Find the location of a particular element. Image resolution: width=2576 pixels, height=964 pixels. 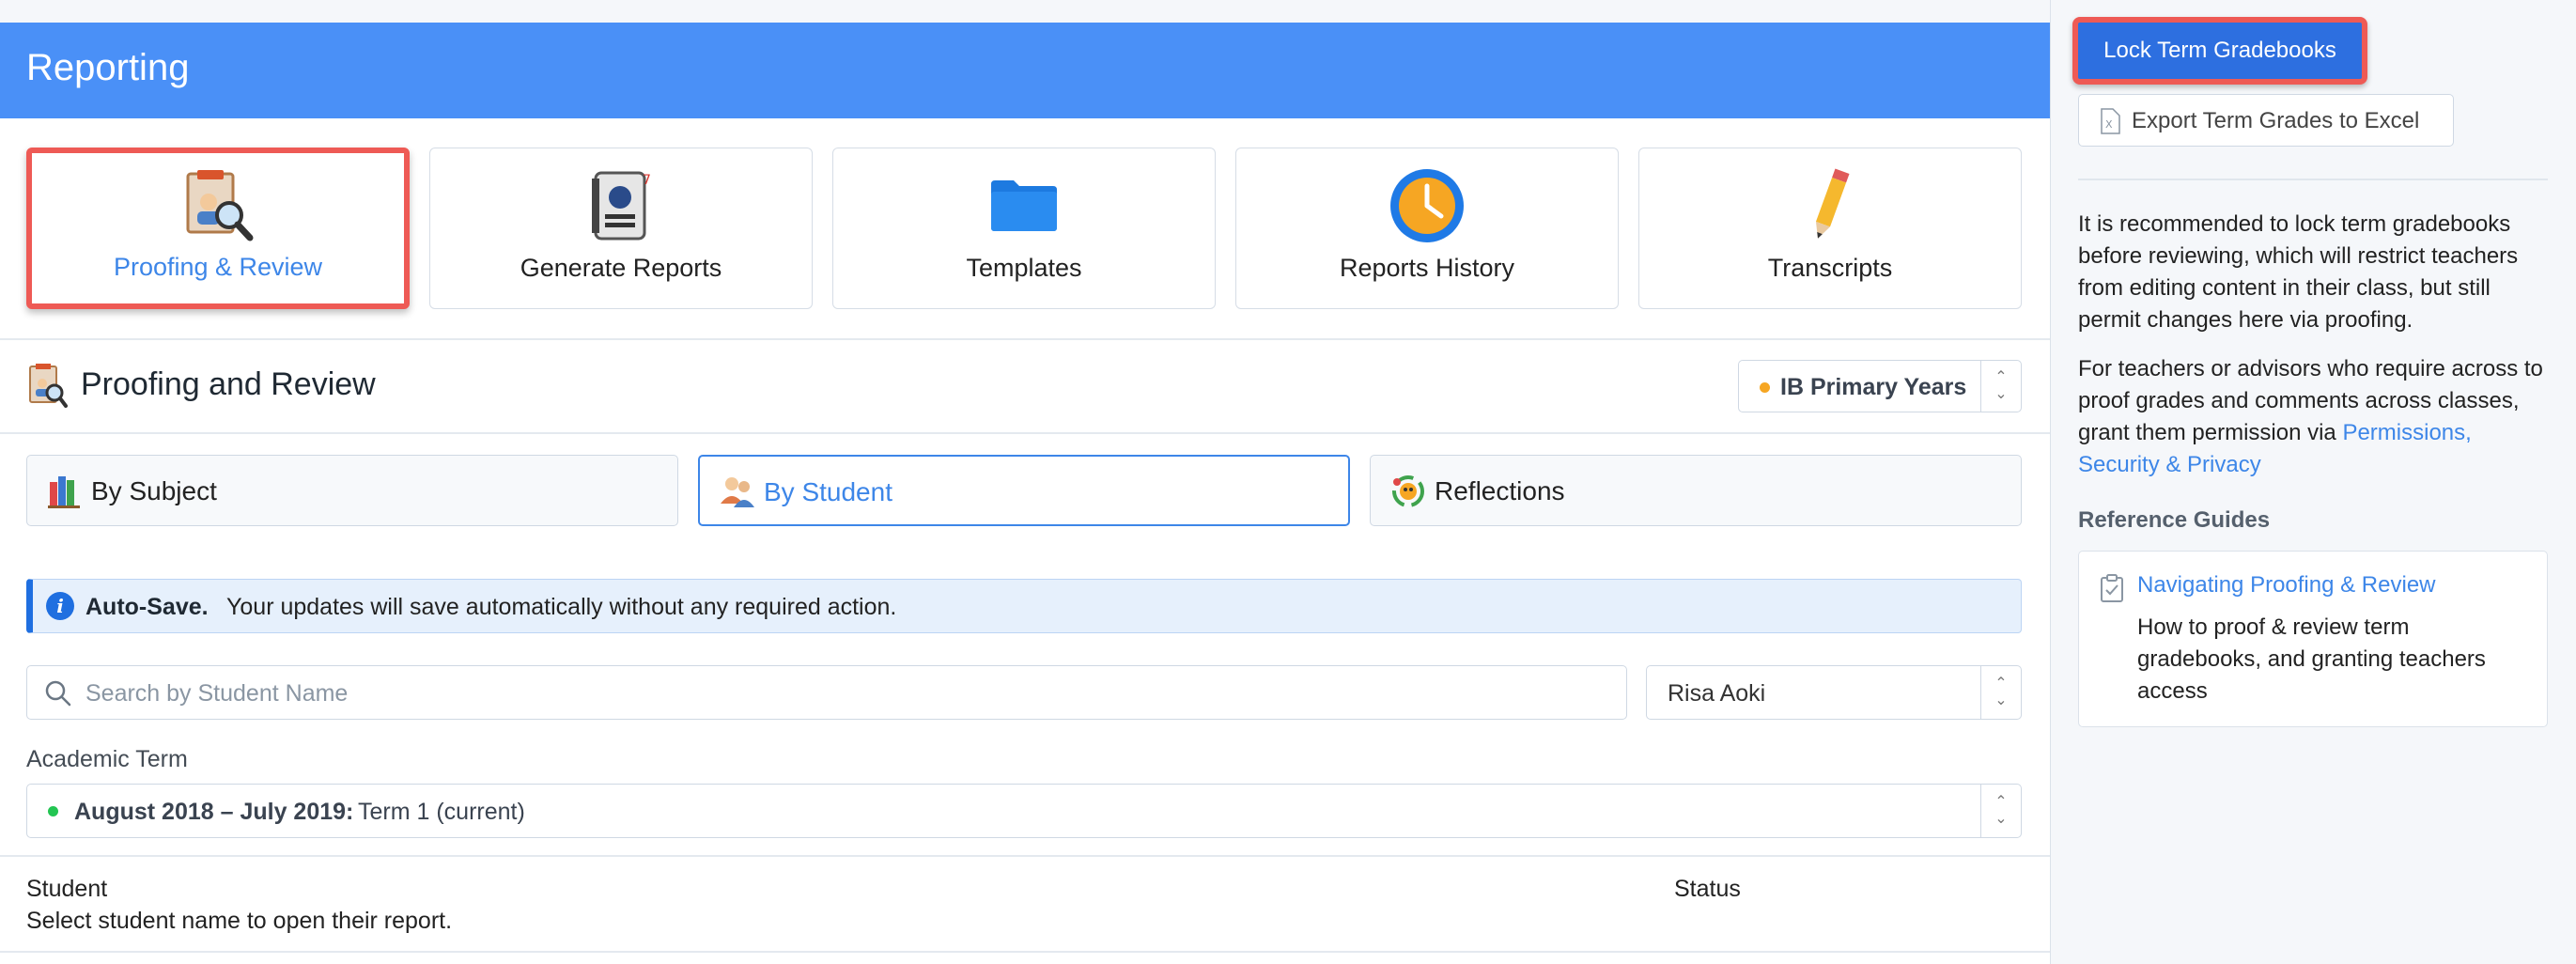

card-label: Templates is located at coordinates (1024, 268).